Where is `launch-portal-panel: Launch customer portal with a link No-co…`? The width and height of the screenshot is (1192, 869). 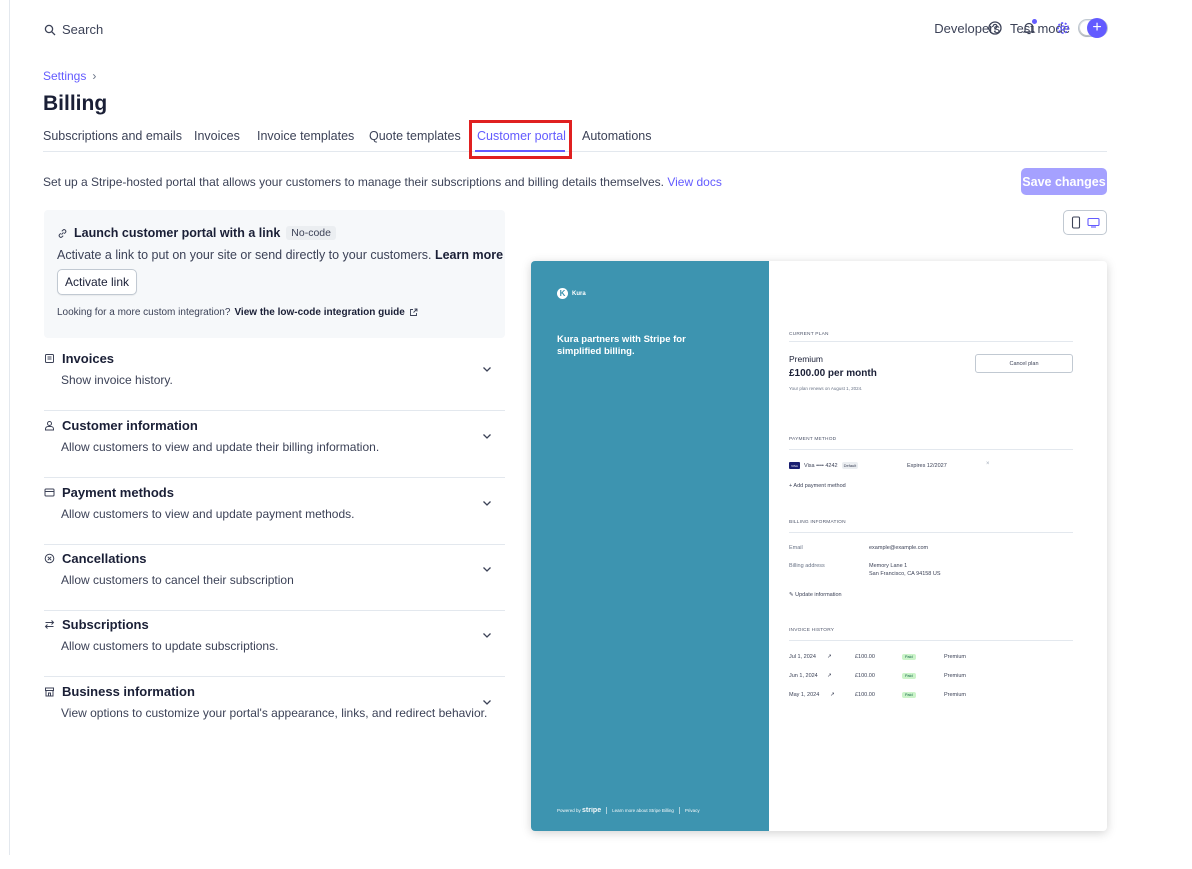
launch-portal-panel: Launch customer portal with a link No-co… is located at coordinates (274, 274).